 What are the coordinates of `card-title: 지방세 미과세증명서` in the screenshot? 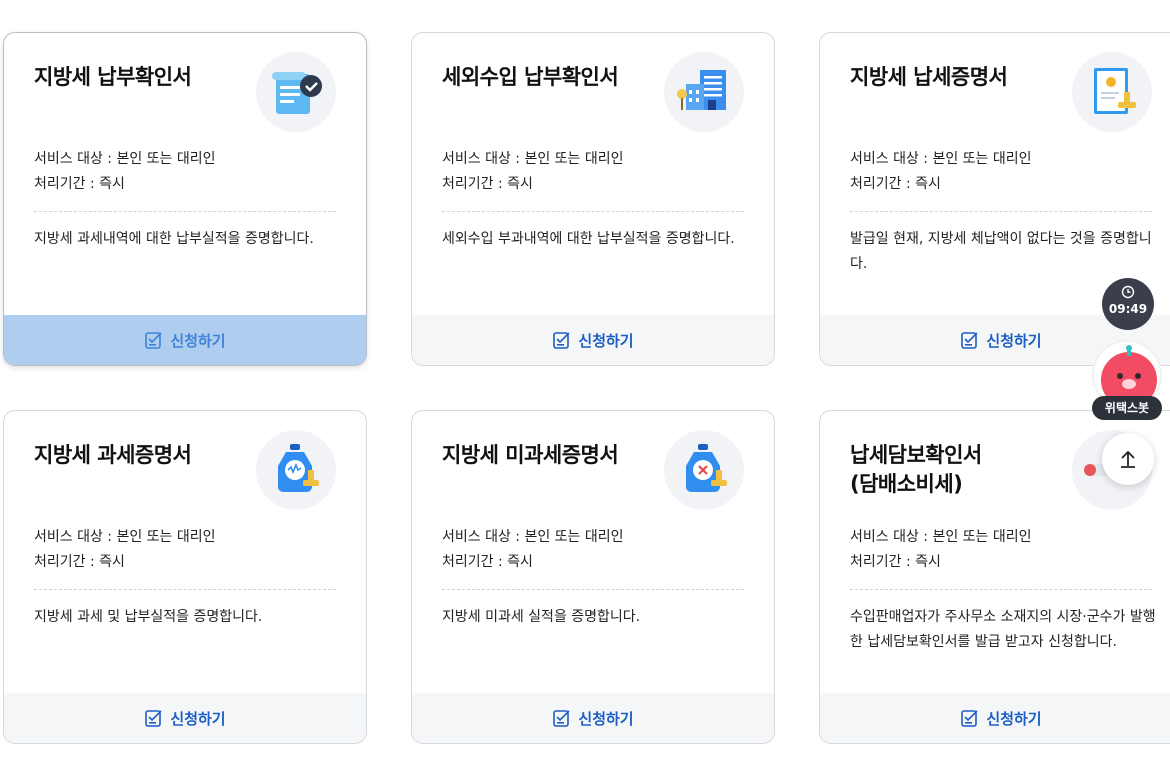 It's located at (530, 455).